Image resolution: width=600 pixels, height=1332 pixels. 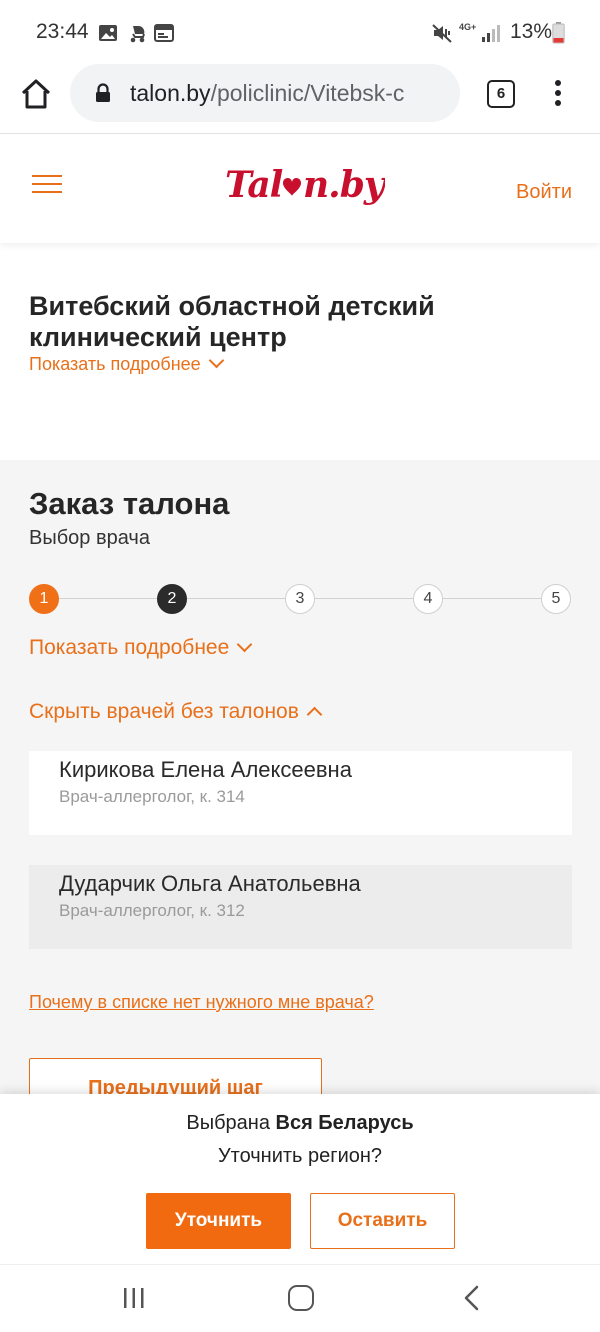 I want to click on mute-vibrate-icon, so click(x=442, y=33).